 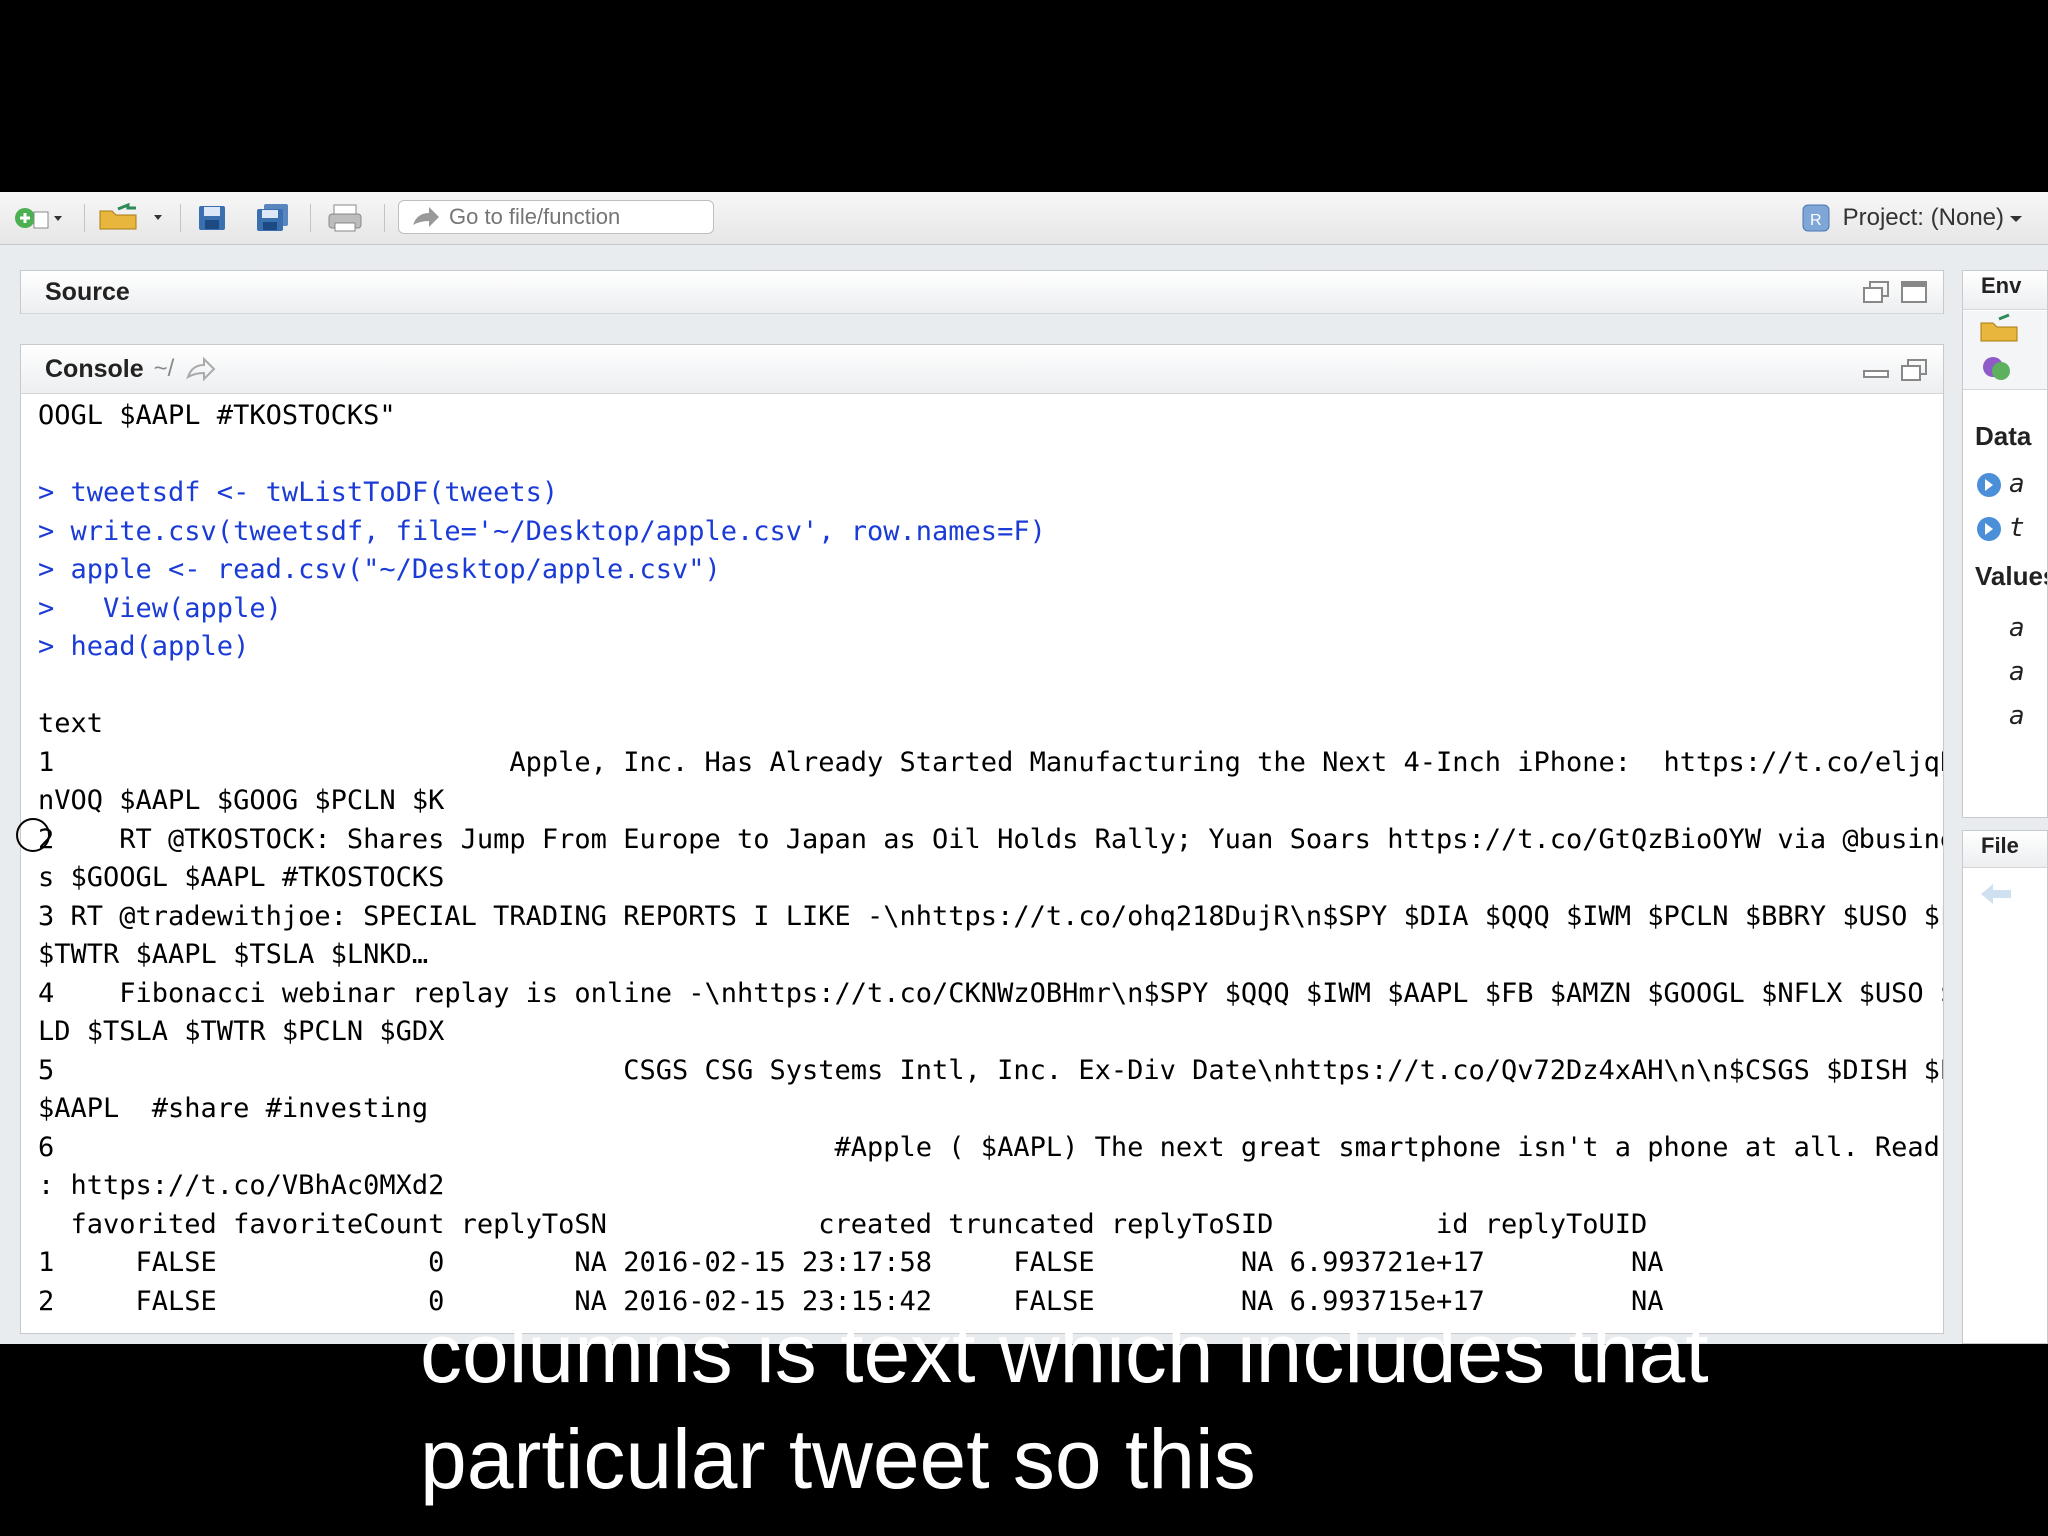 I want to click on console-line: > tweetsdf <- twListToDF(tweets), so click(x=298, y=492).